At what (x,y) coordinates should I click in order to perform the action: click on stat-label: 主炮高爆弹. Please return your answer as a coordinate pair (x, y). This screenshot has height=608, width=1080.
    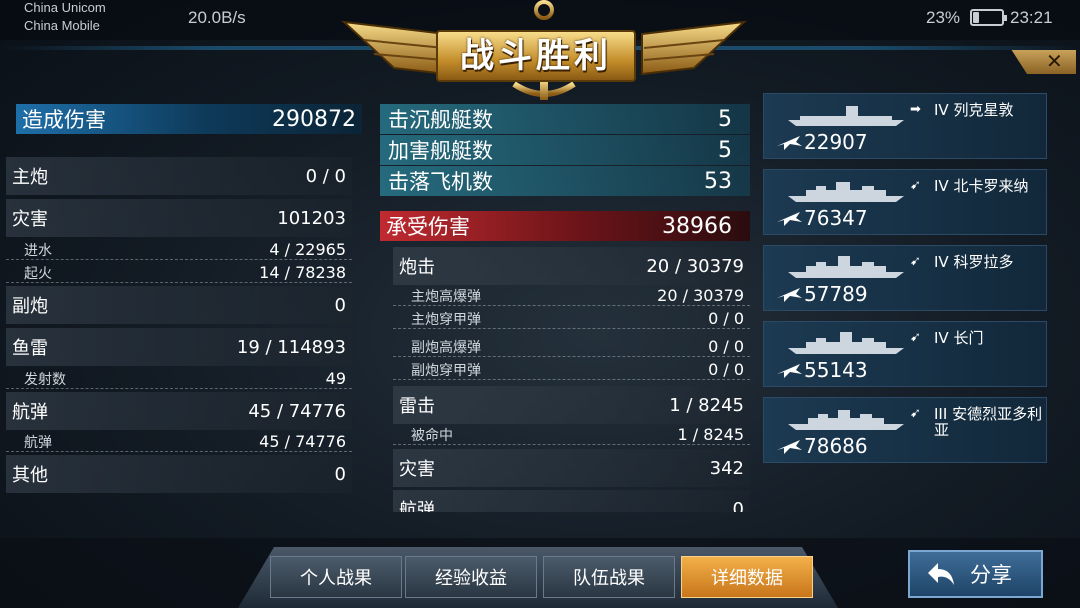
    Looking at the image, I should click on (446, 296).